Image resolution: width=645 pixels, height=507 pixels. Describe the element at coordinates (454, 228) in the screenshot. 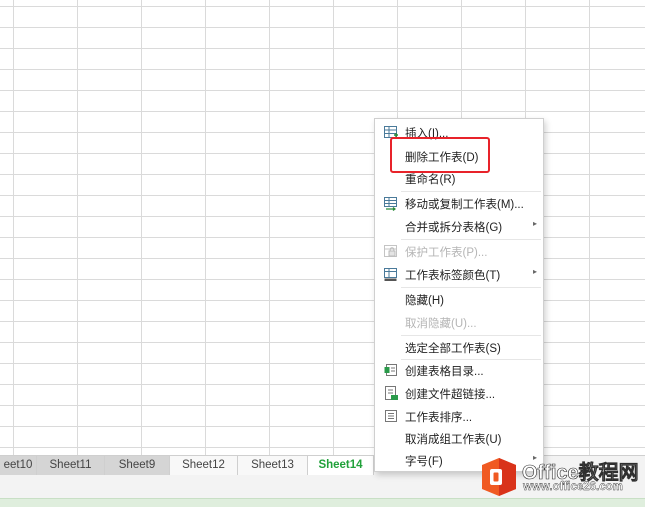

I see `menu-item-label: 合并或拆分表格(G)` at that location.